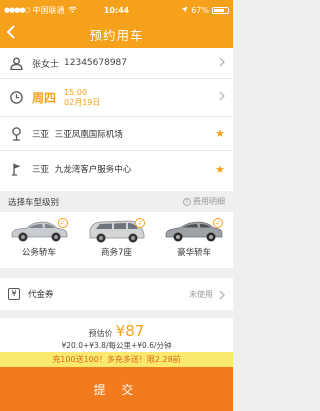 This screenshot has width=320, height=411. I want to click on page-title: 预约用车, so click(116, 35).